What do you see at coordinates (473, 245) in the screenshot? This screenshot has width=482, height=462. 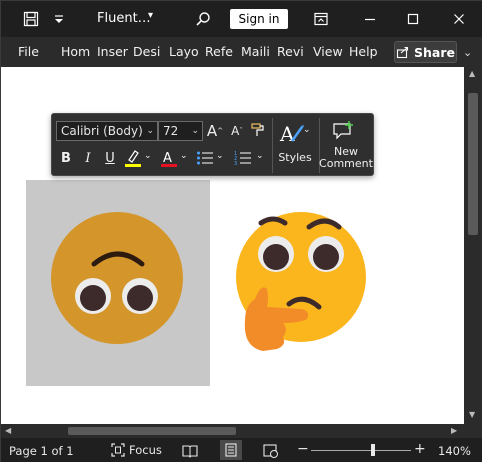 I see `vertical-scrollbar: ▲ ▼` at bounding box center [473, 245].